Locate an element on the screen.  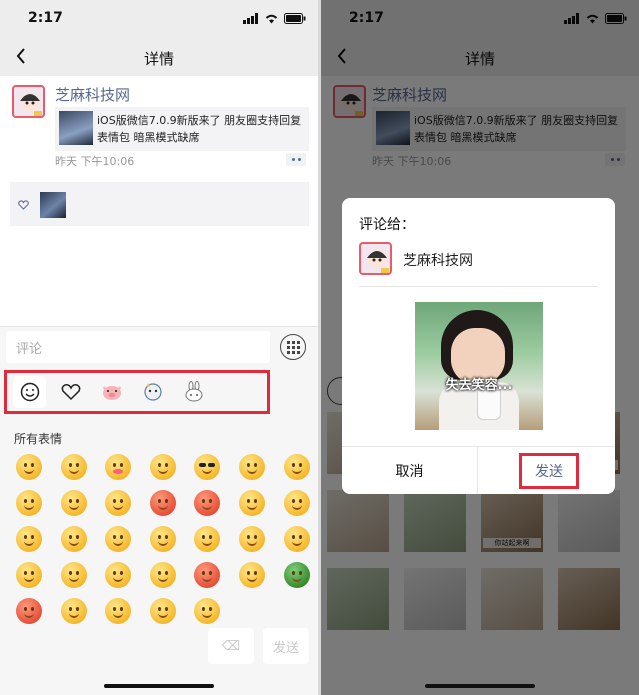
cancel-button: 取消 is located at coordinates (410, 470).